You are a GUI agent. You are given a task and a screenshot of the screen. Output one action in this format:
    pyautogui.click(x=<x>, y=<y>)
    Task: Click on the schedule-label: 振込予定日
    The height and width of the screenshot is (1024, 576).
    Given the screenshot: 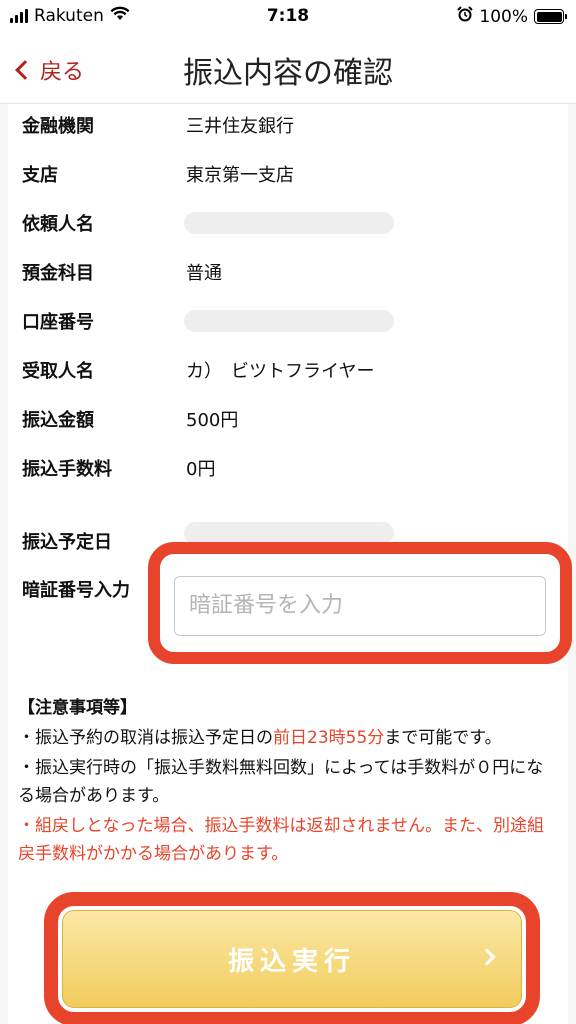 What is the action you would take?
    pyautogui.click(x=67, y=542)
    